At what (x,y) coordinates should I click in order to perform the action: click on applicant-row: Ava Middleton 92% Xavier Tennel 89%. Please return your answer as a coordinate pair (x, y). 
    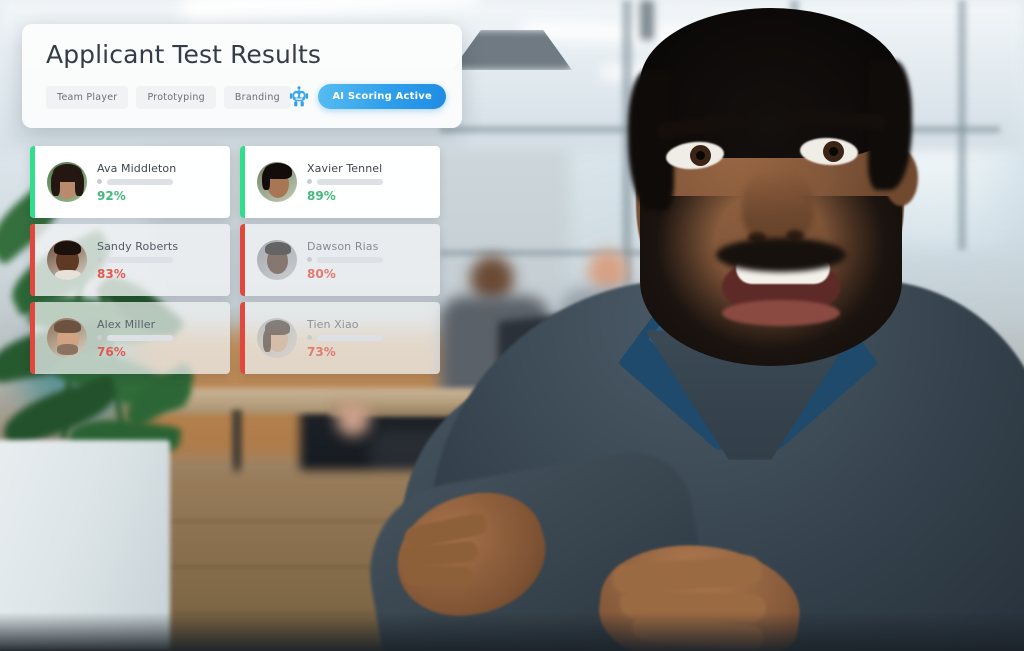
    Looking at the image, I should click on (235, 182).